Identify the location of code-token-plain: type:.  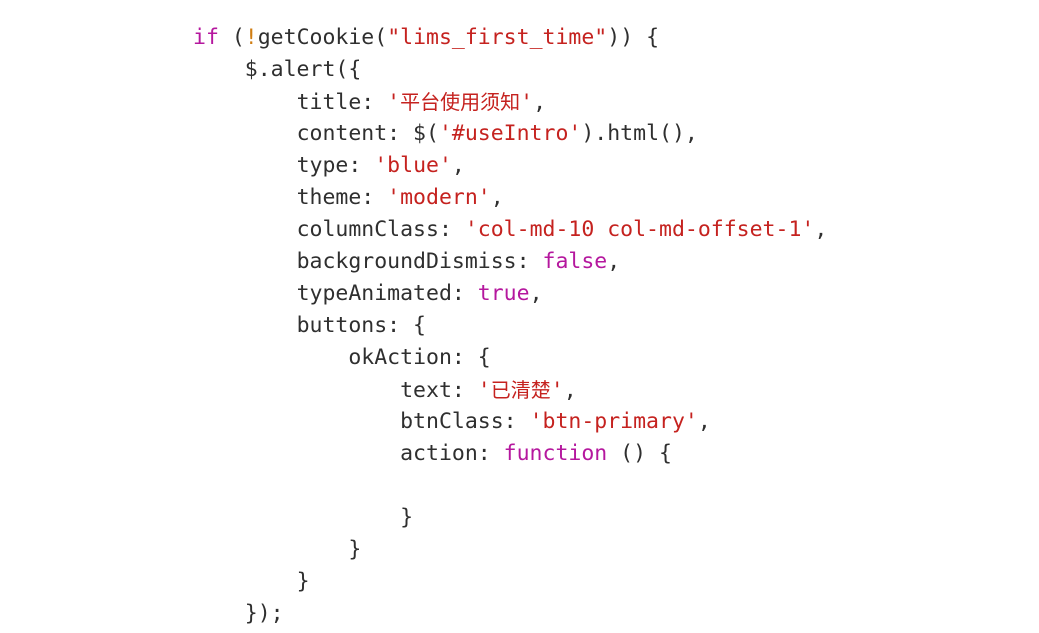
(335, 165).